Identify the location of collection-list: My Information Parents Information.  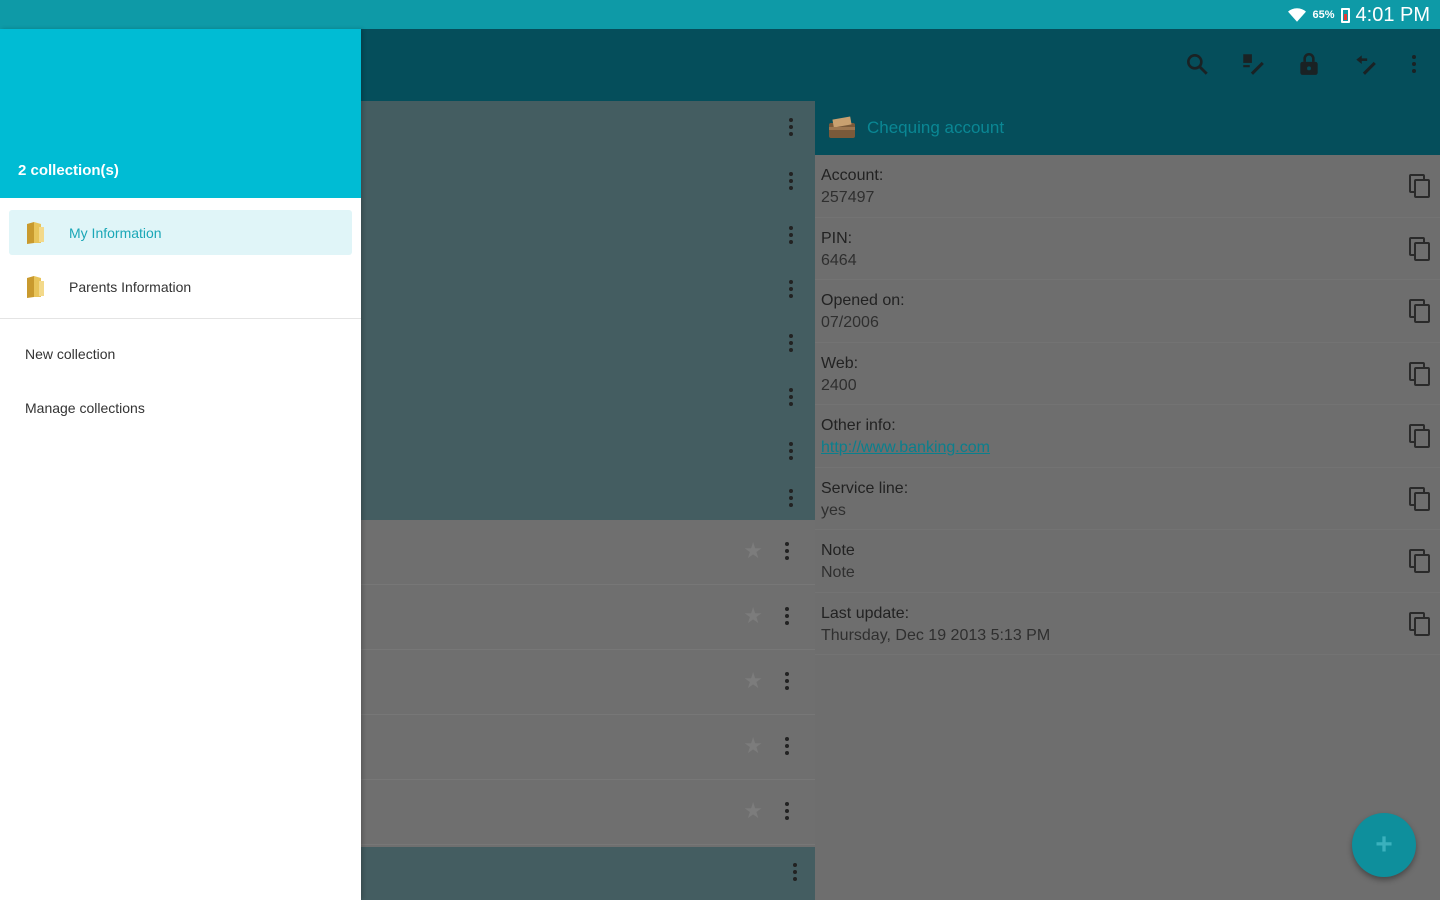
(180, 253).